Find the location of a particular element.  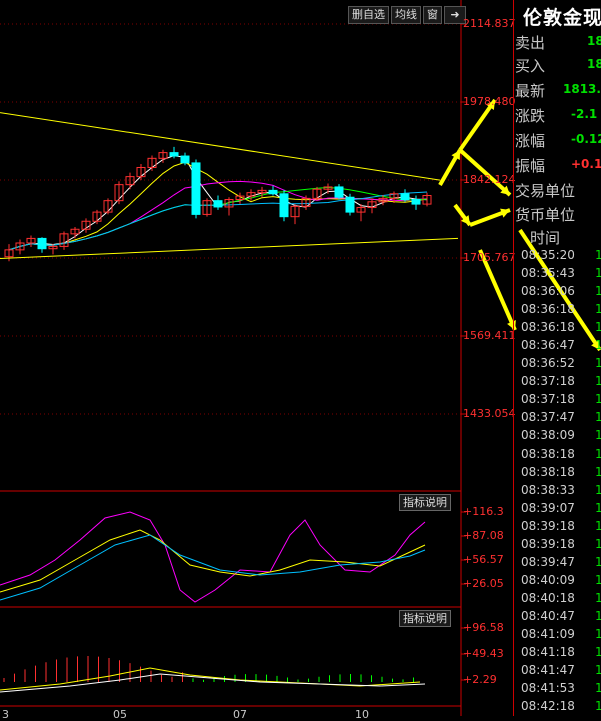

tick-row: 08:41:18 1 is located at coordinates (561, 654).